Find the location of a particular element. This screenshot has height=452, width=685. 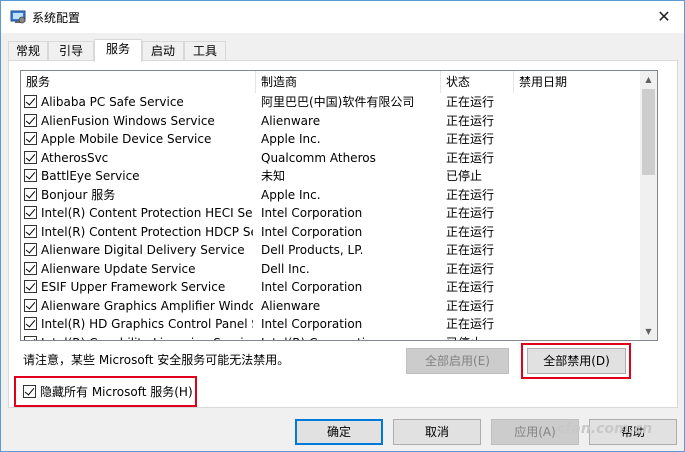

table-row: Alienware Update Service Dell Inc. 正在运行 is located at coordinates (331, 269).